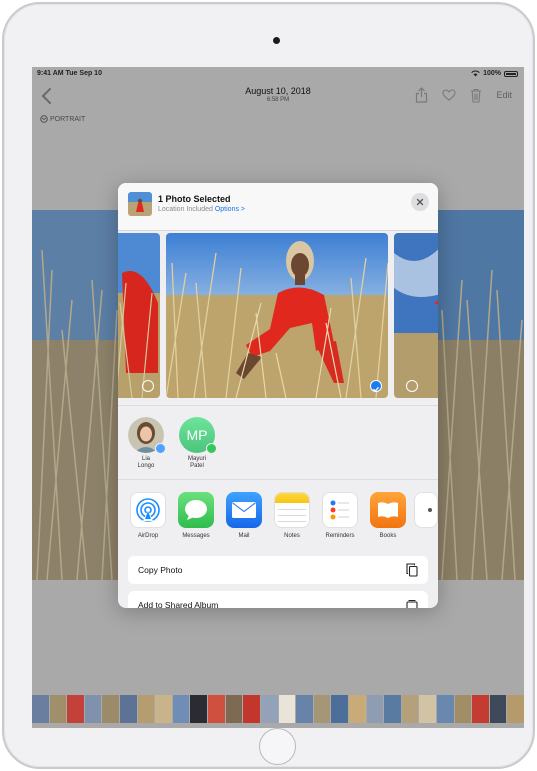 The width and height of the screenshot is (537, 771). I want to click on portrait-mode-badge: PORTRAIT, so click(62, 119).